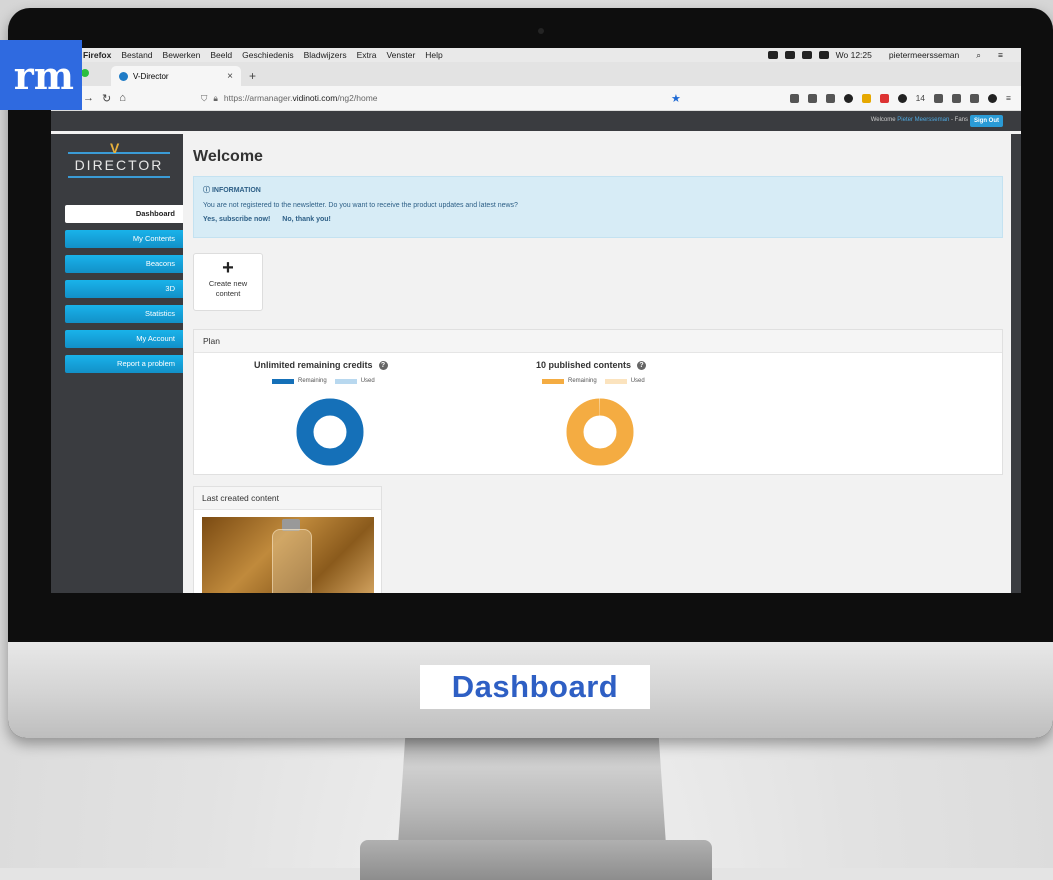 This screenshot has height=880, width=1053. I want to click on forward-icon: →, so click(88, 98).